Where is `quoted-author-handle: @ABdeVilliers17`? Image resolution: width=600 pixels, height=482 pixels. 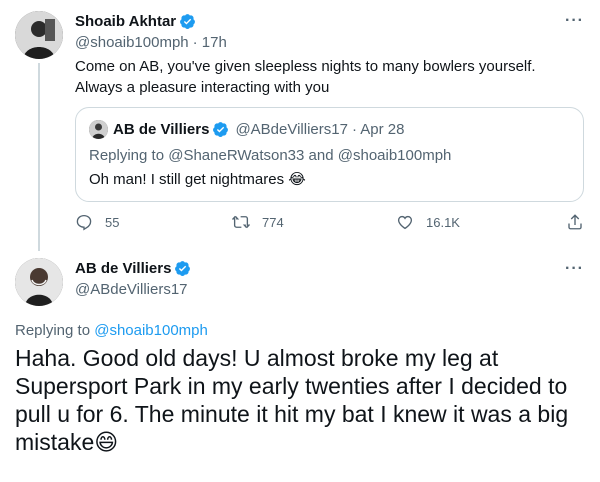
quoted-author-handle: @ABdeVilliers17 is located at coordinates (291, 129).